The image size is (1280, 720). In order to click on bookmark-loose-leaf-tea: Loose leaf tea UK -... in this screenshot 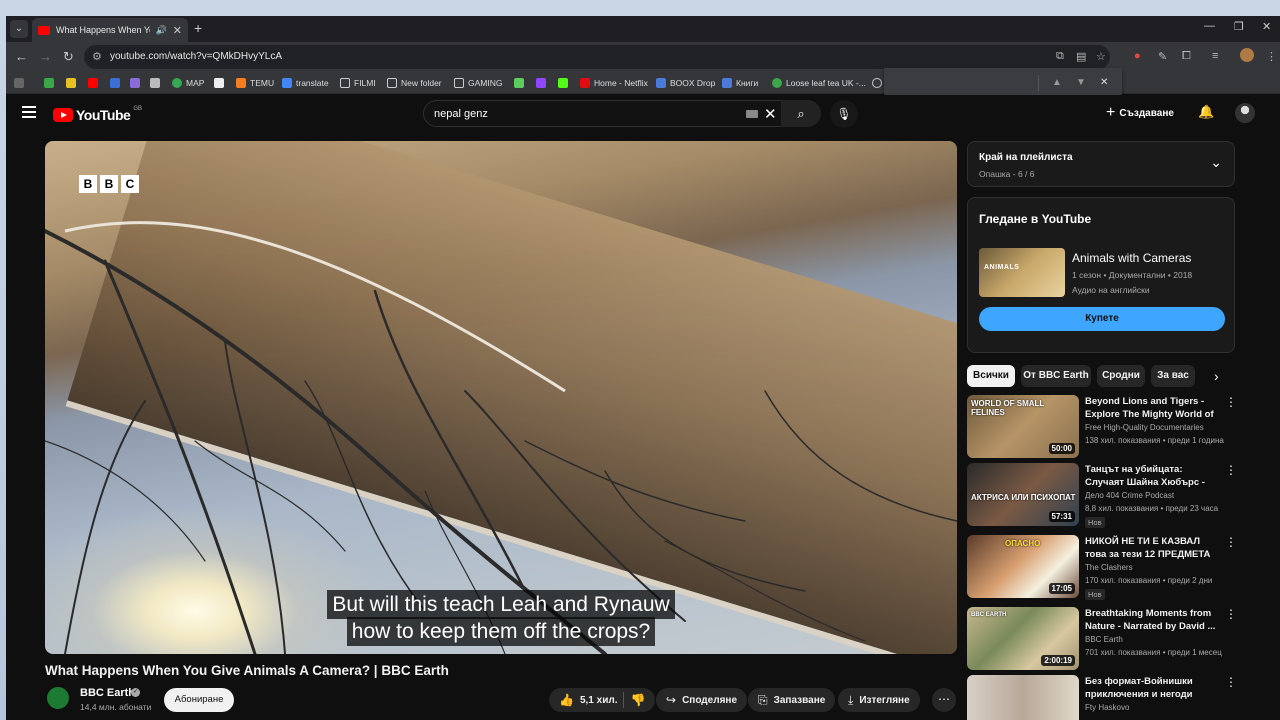, I will do `click(819, 83)`.